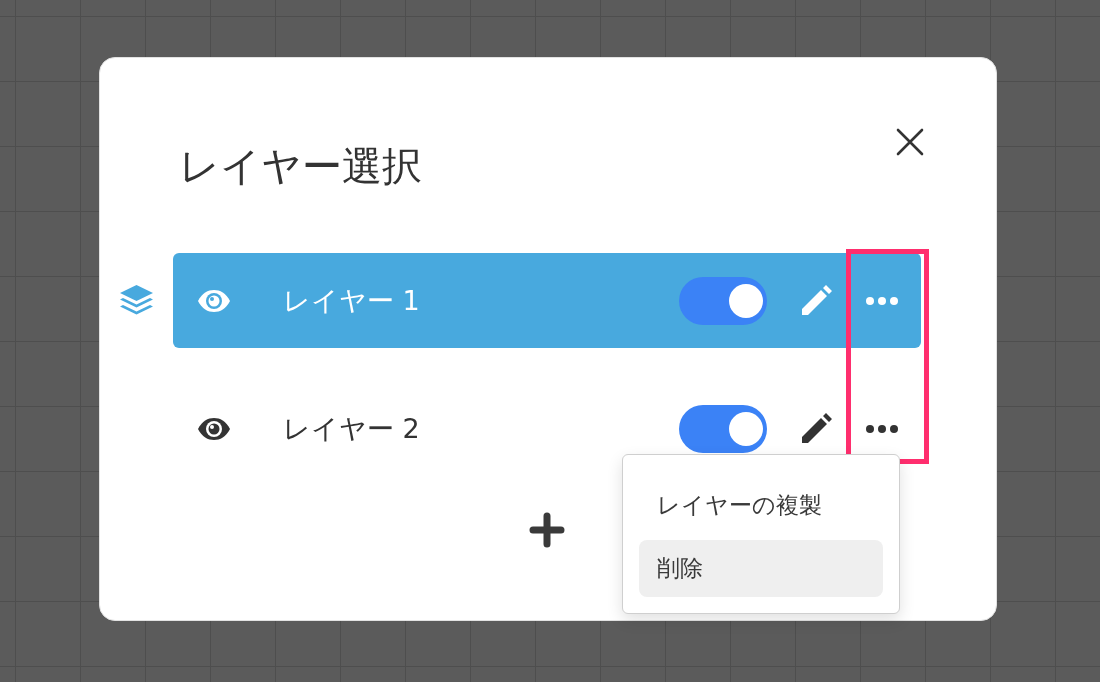 This screenshot has height=682, width=1100. I want to click on layer-name: レイヤー 1, so click(352, 300).